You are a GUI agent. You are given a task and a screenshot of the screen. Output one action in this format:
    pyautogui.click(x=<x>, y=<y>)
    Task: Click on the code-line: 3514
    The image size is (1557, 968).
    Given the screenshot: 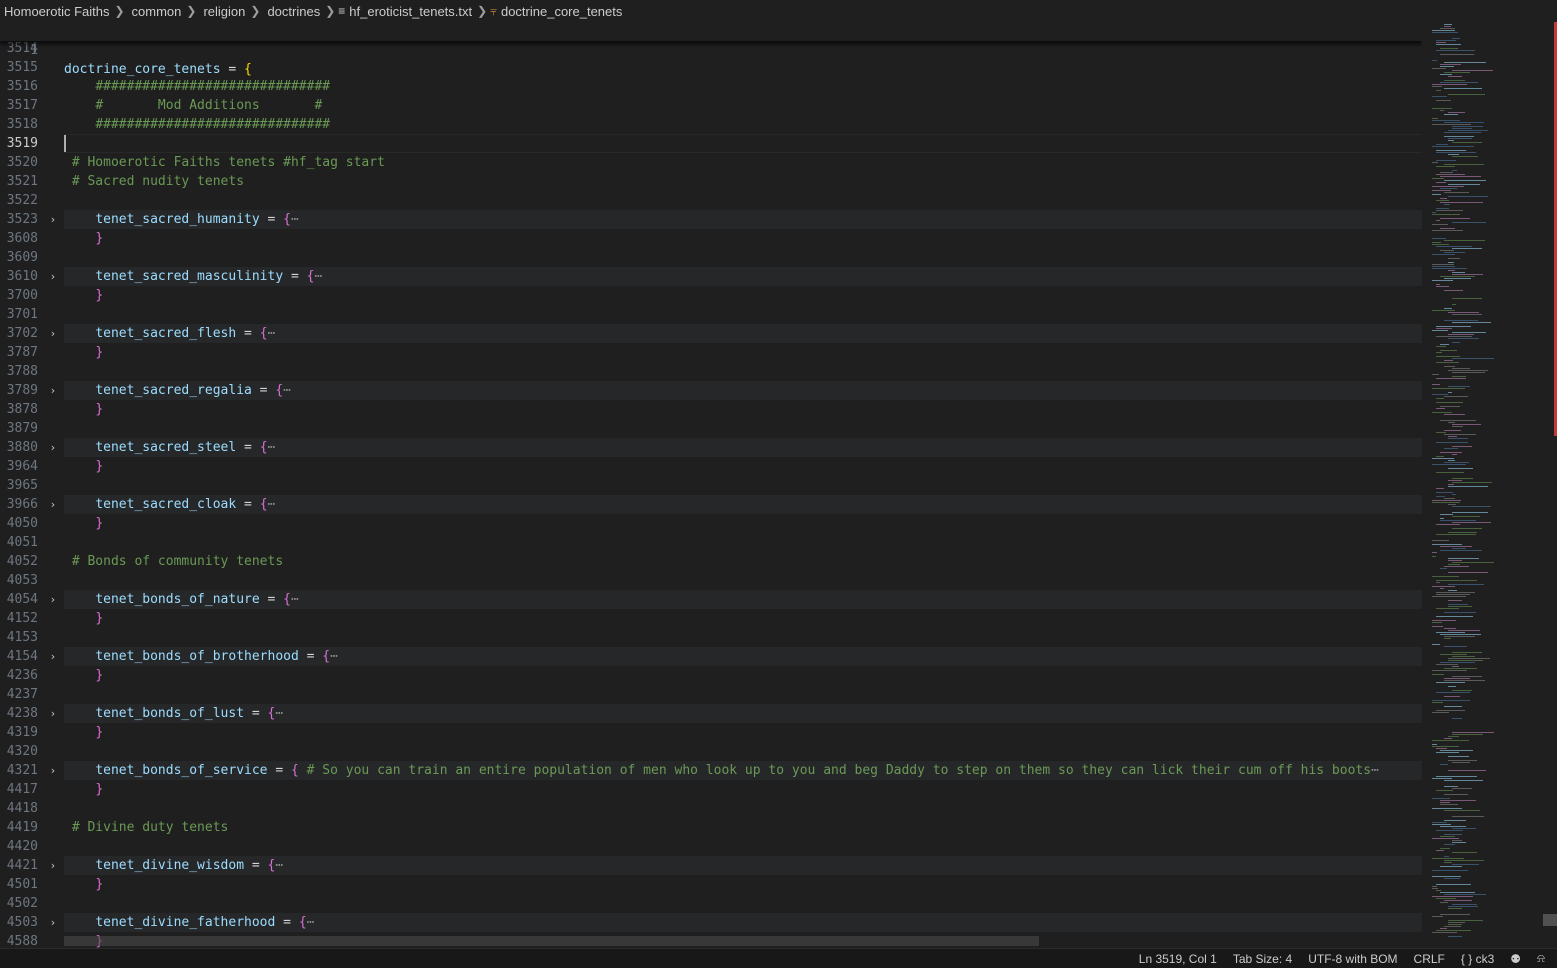 What is the action you would take?
    pyautogui.click(x=711, y=48)
    